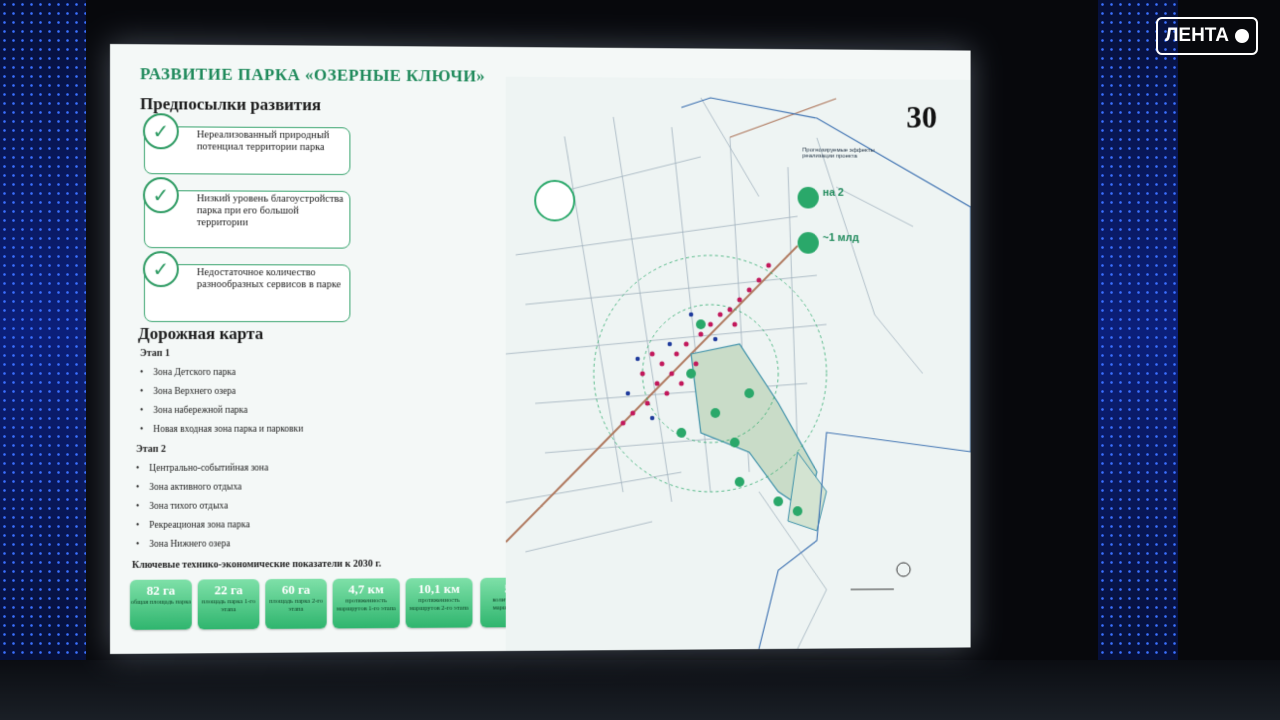  I want to click on kpi-desc: протяженность маршрутов 2-го этапа, so click(439, 604).